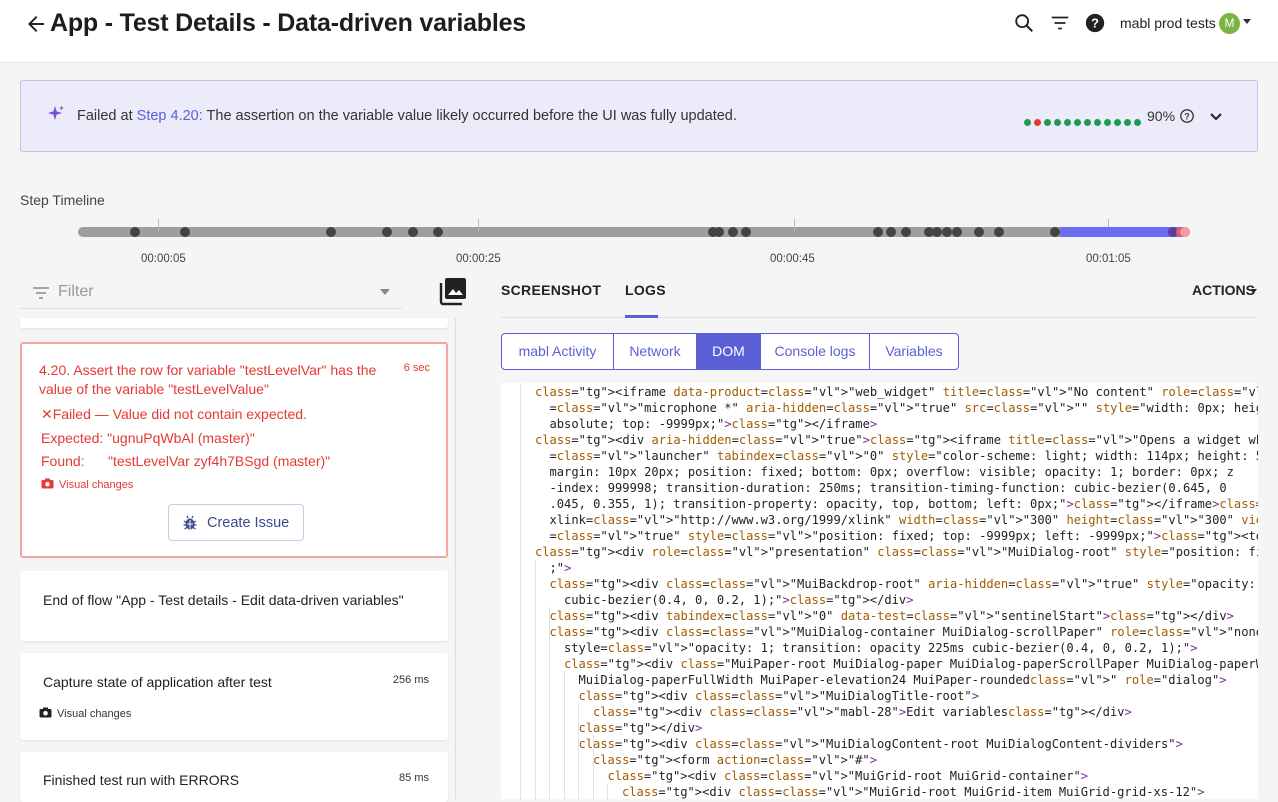  I want to click on list-scrollbar, so click(455, 558).